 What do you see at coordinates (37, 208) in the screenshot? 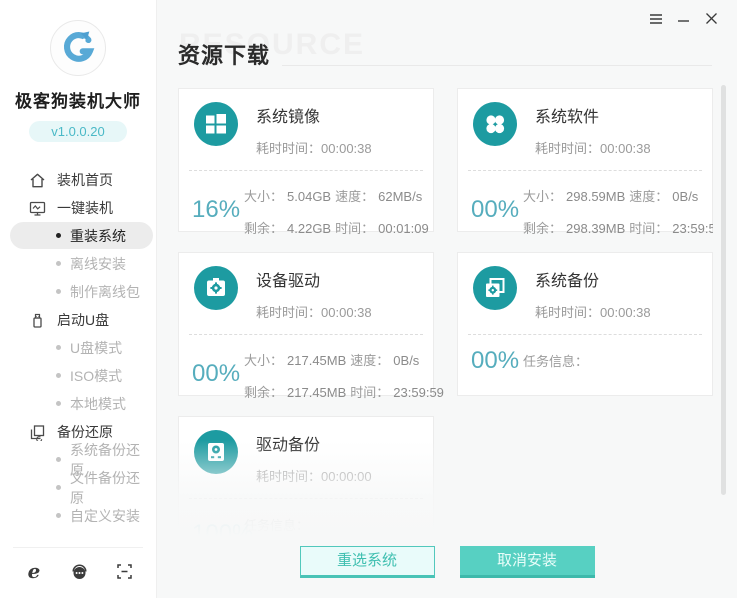
I see `monitor-icon` at bounding box center [37, 208].